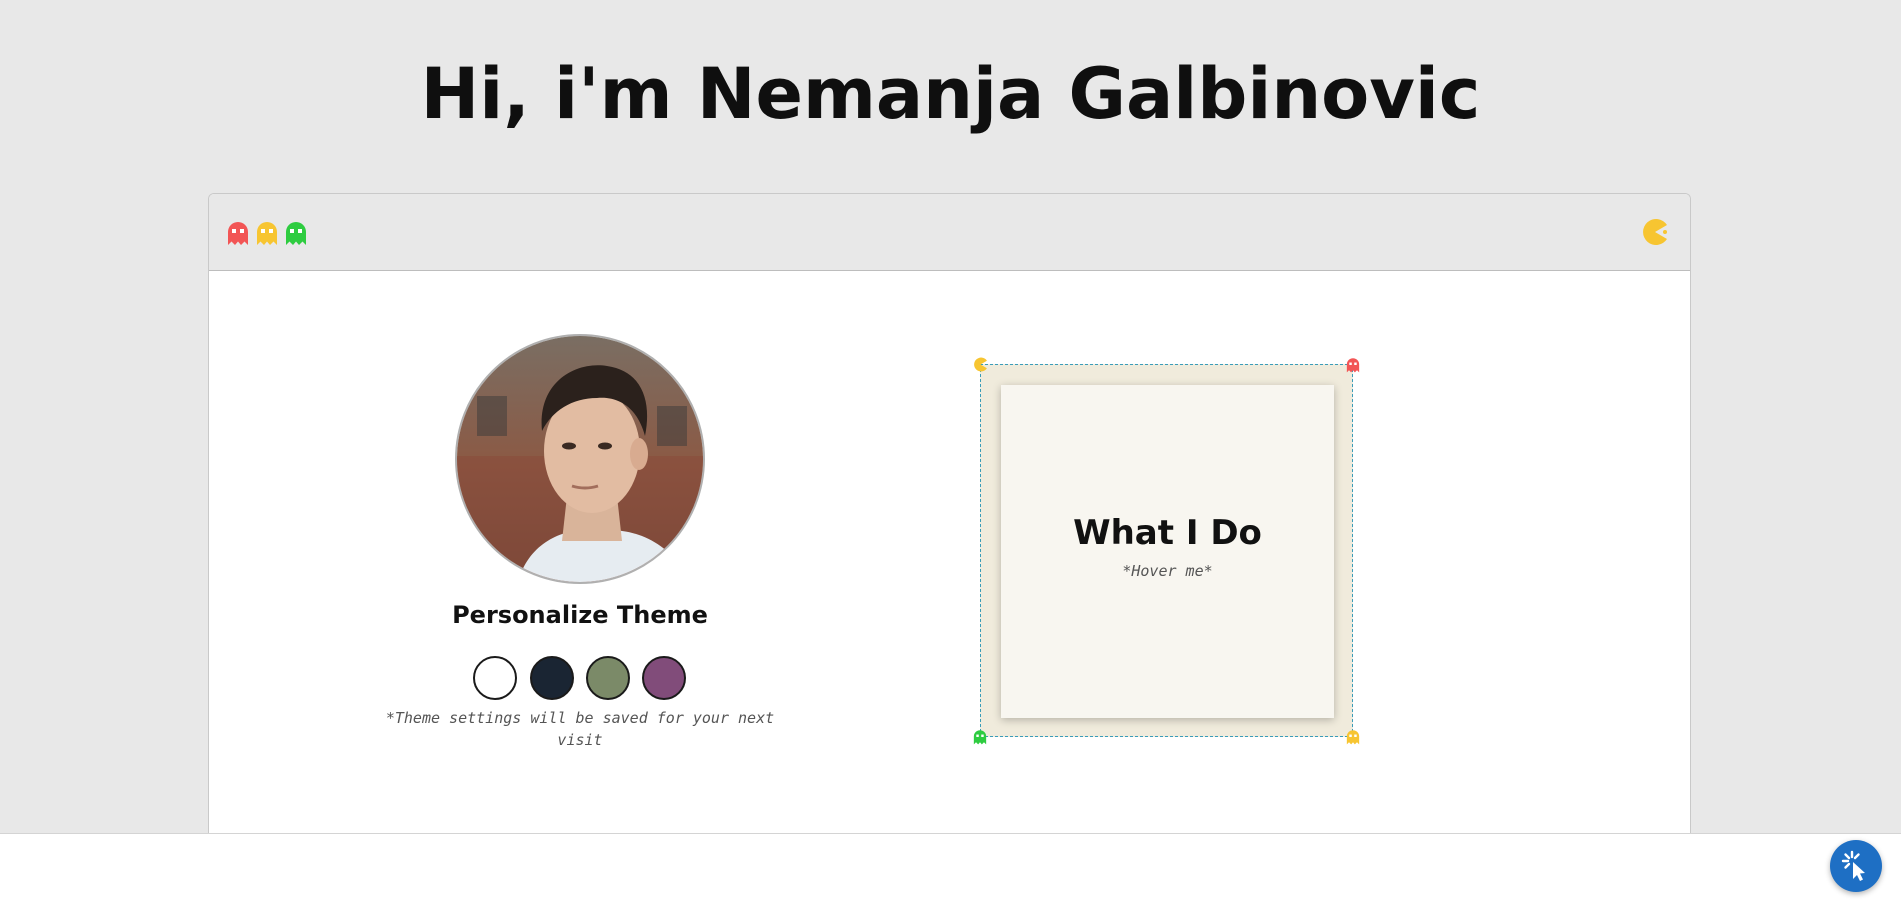 Image resolution: width=1901 pixels, height=901 pixels. I want to click on card-title: What I Do, so click(1167, 533).